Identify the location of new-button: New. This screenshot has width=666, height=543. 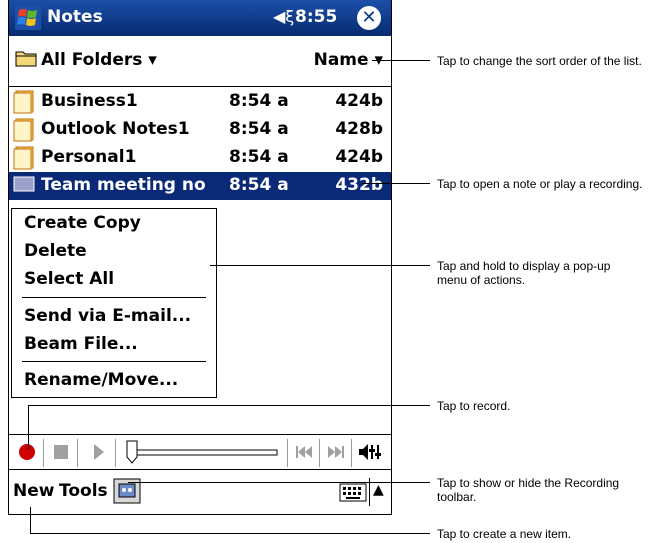
(33, 491).